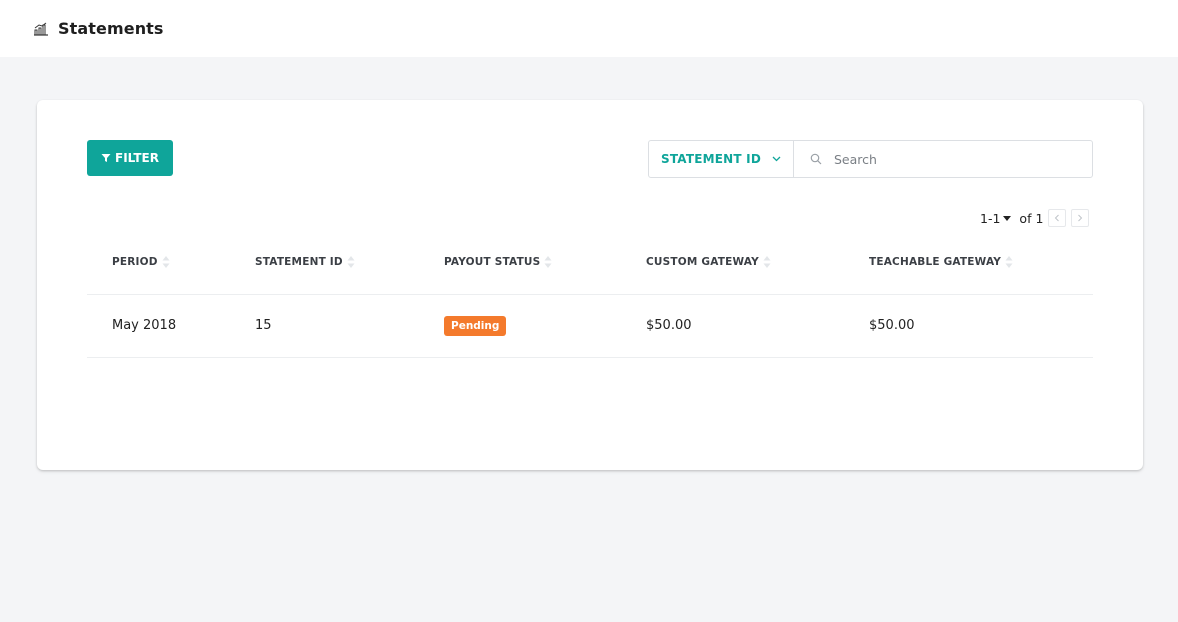 This screenshot has height=622, width=1178. Describe the element at coordinates (968, 326) in the screenshot. I see `cell-teachable-gateway: $50.00` at that location.